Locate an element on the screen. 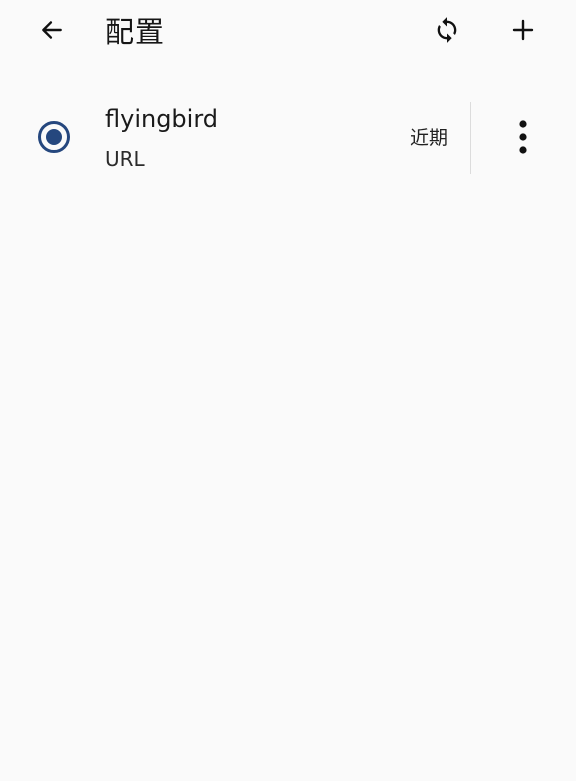  profile-updated-time: 近期 is located at coordinates (429, 138).